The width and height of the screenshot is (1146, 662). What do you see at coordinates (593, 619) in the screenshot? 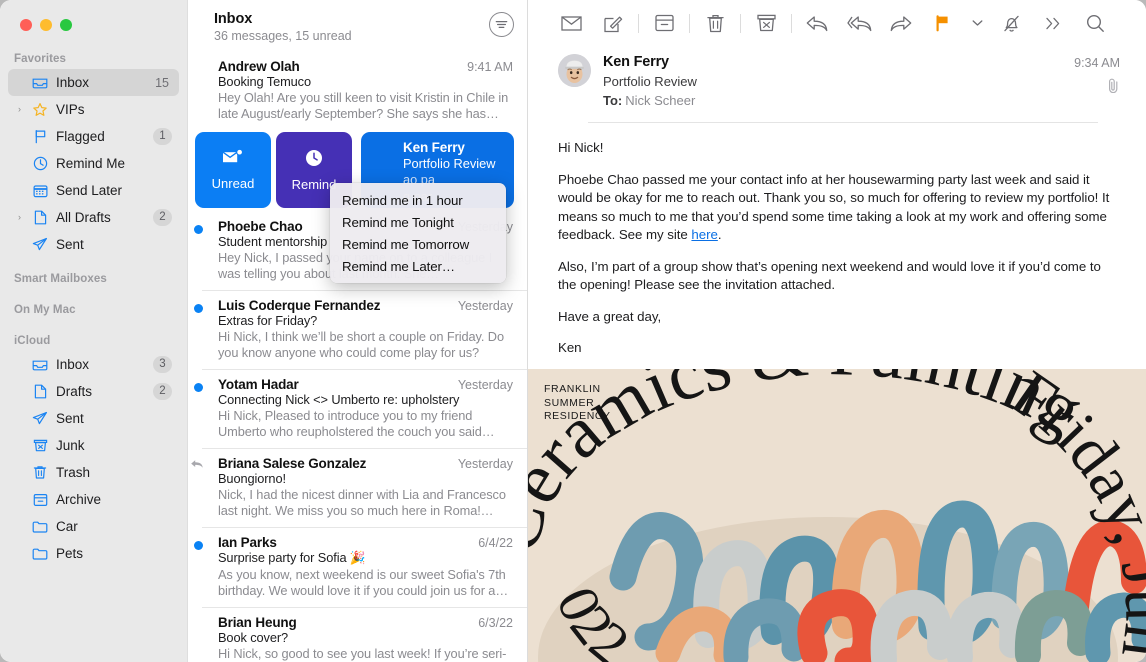
I see `poster-corner-text: 022` at bounding box center [593, 619].